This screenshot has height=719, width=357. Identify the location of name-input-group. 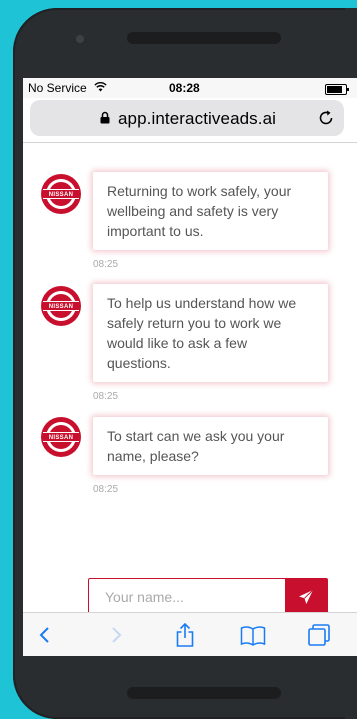
(208, 597).